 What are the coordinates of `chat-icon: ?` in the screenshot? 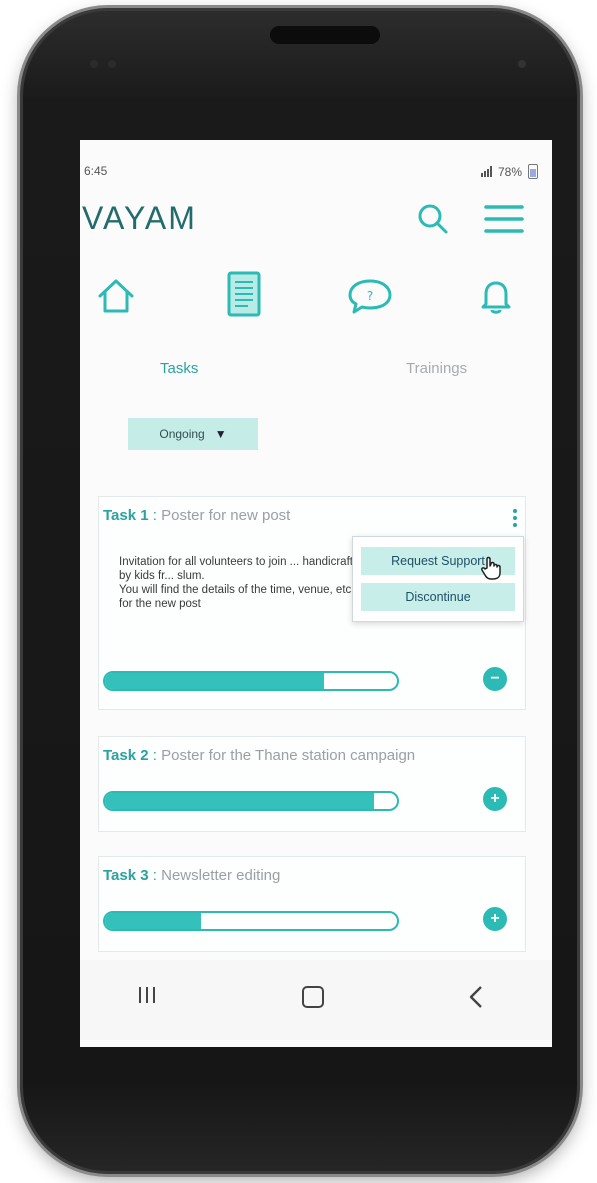 It's located at (370, 298).